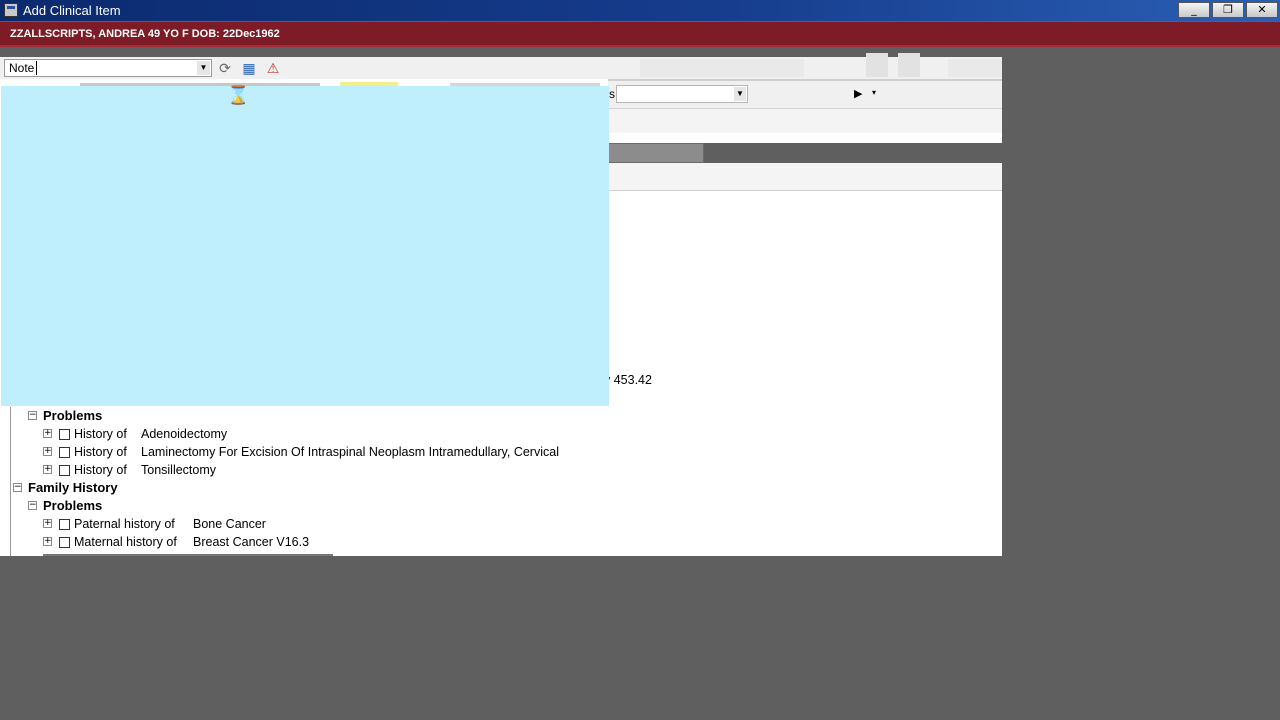 This screenshot has width=1280, height=720. I want to click on item-prefix: Paternal history of, so click(124, 524).